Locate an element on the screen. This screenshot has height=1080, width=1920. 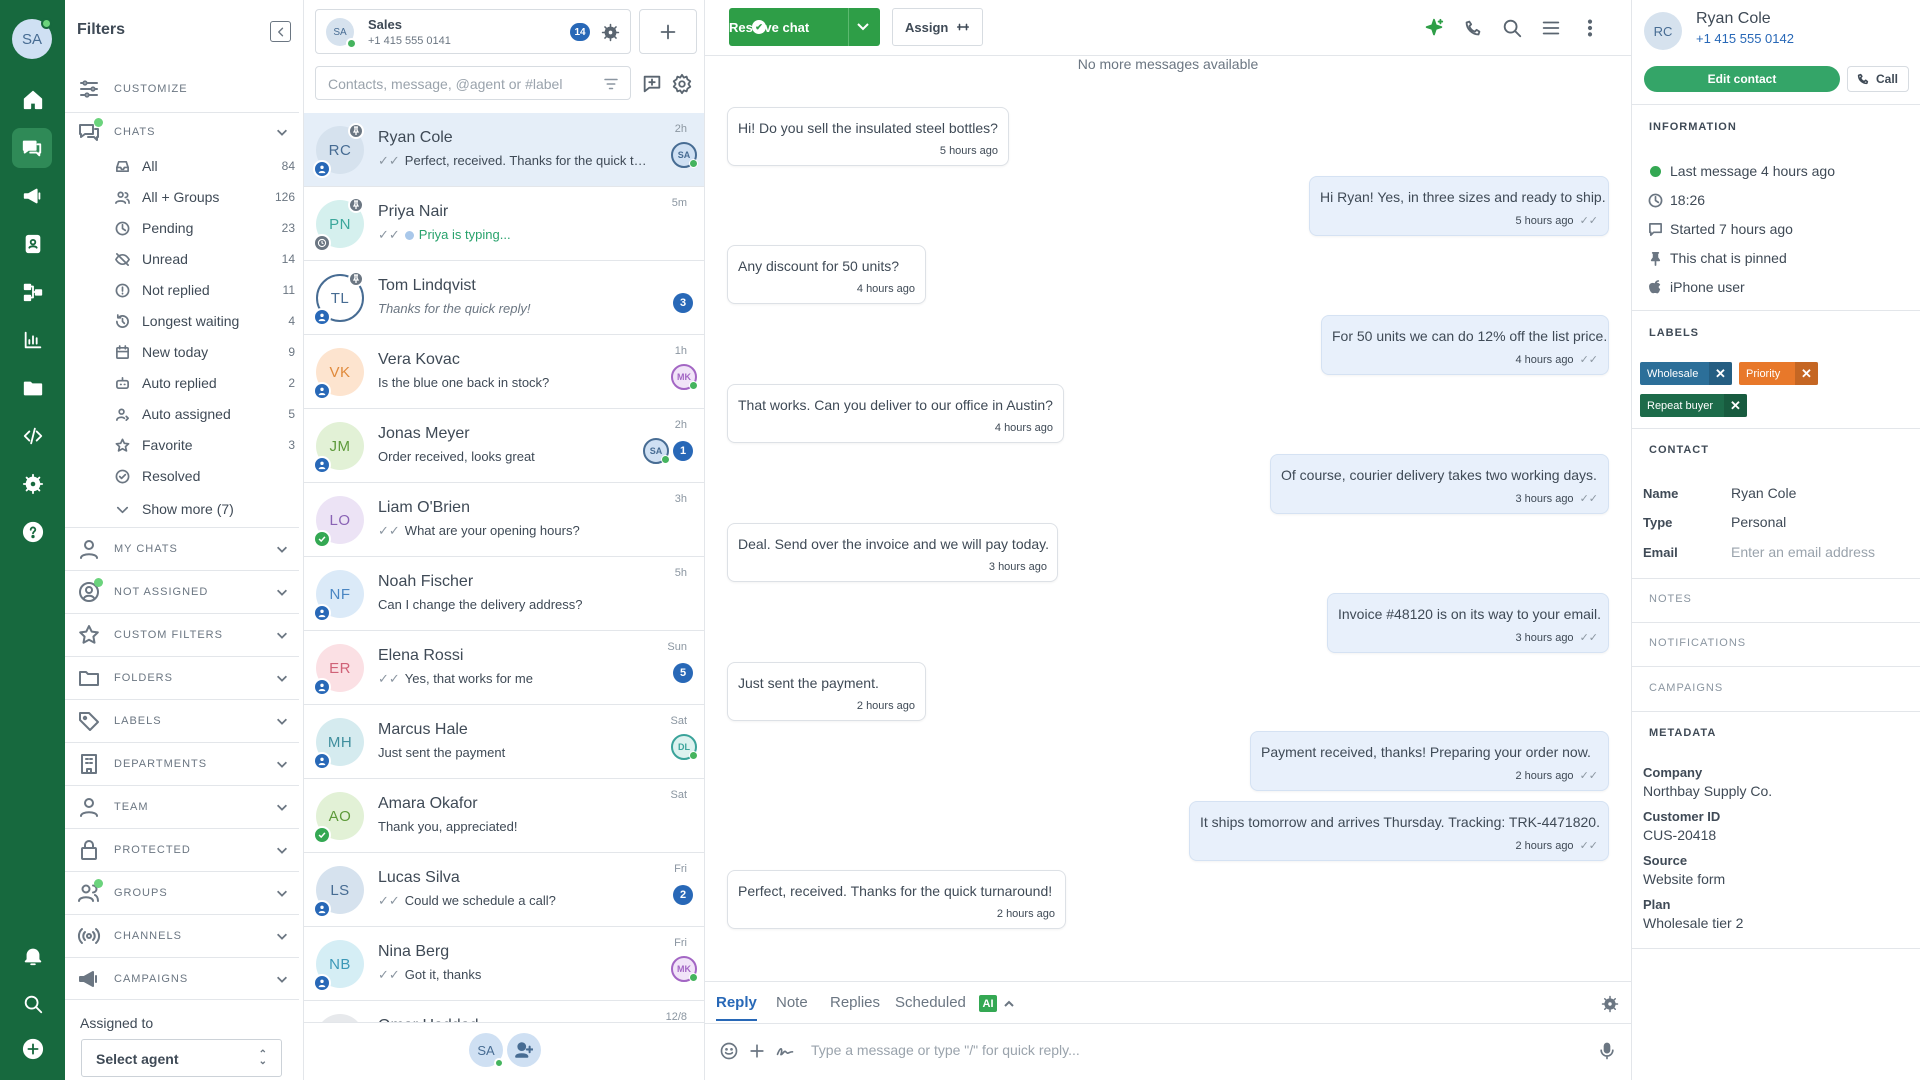
filter-item: Longest waiting 4 is located at coordinates (205, 321).